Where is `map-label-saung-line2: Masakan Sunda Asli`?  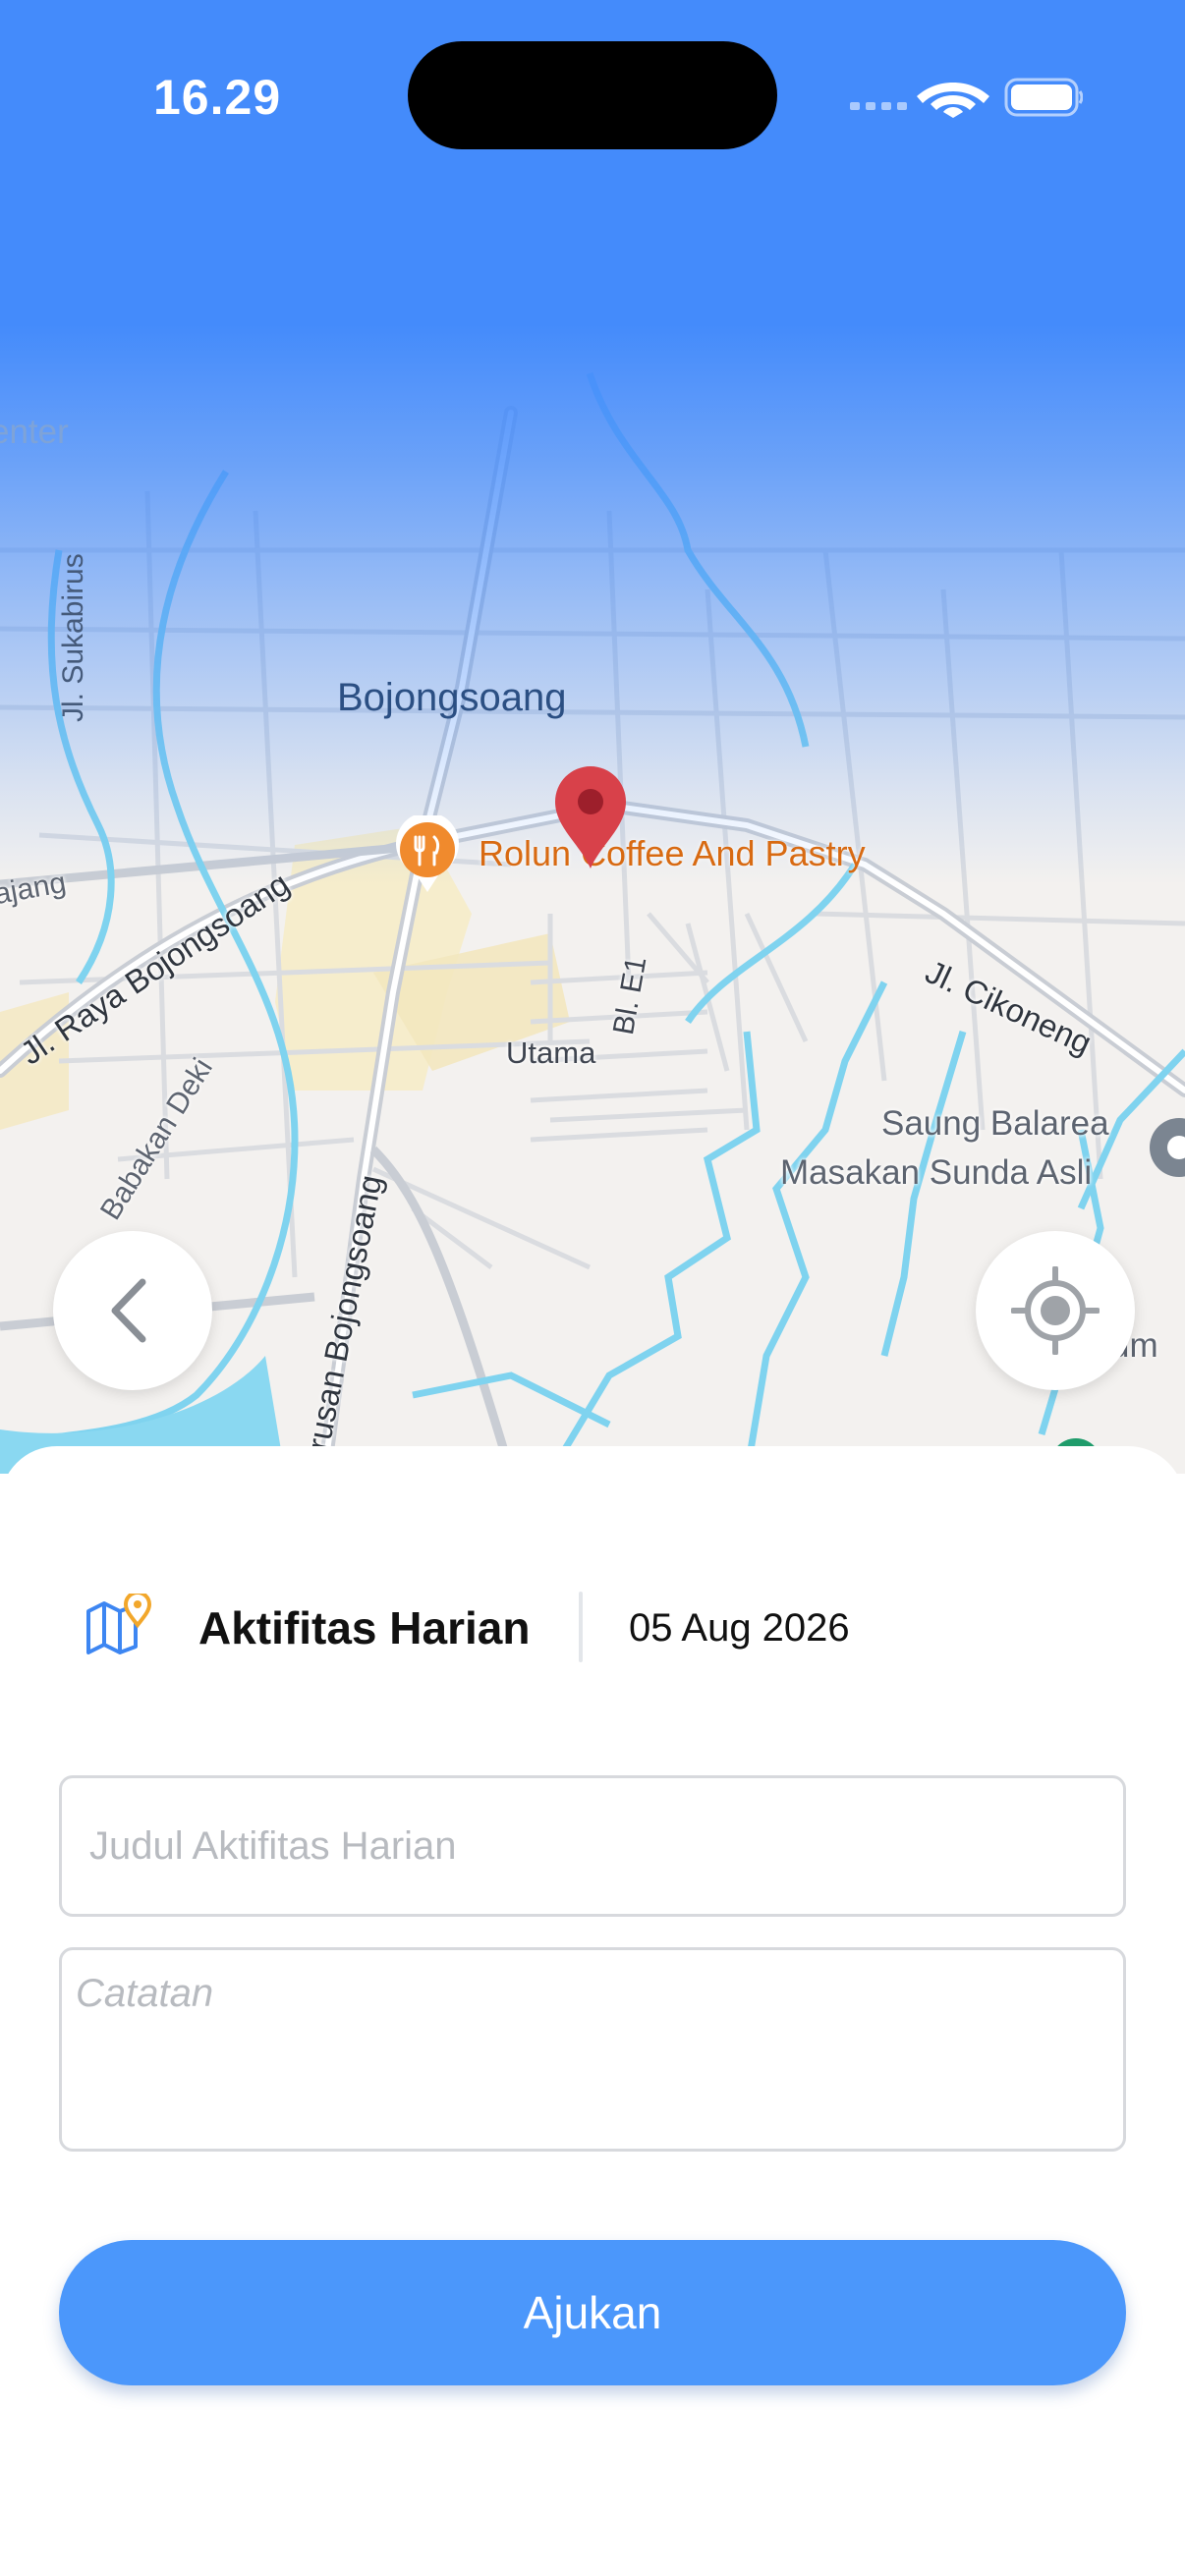 map-label-saung-line2: Masakan Sunda Asli is located at coordinates (936, 1173).